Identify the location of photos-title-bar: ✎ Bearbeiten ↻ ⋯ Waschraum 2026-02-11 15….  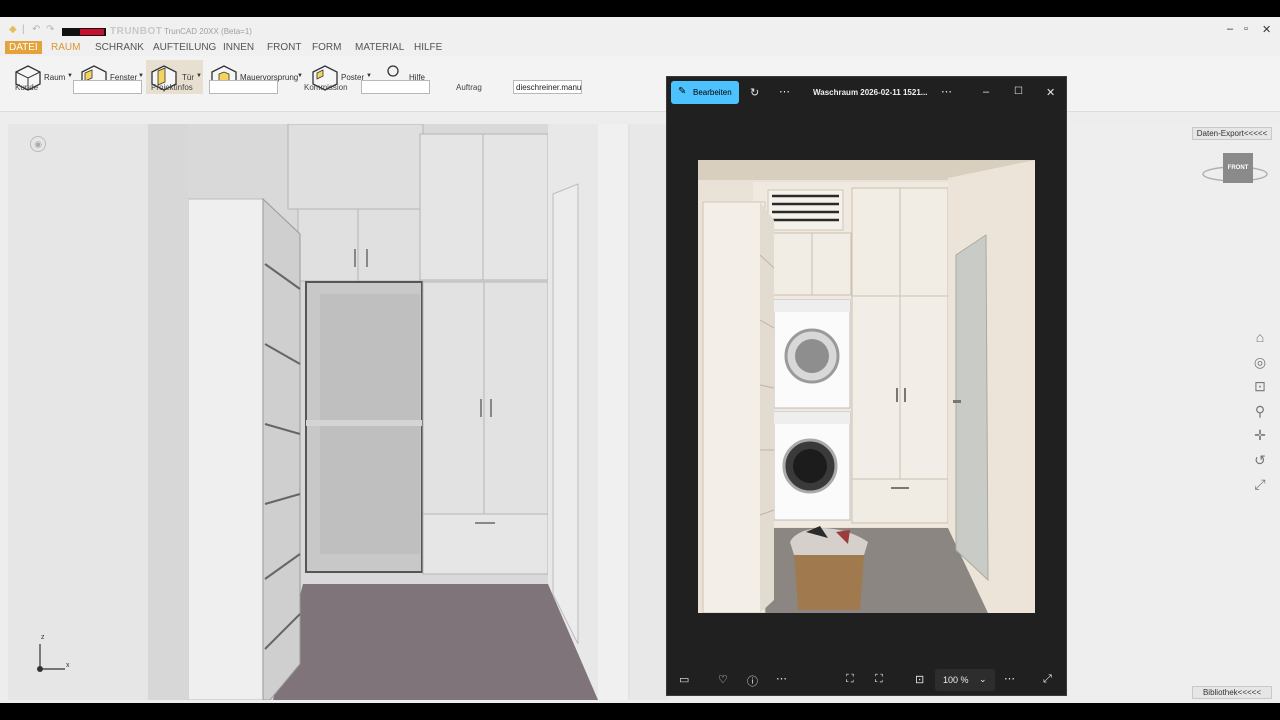
(866, 93).